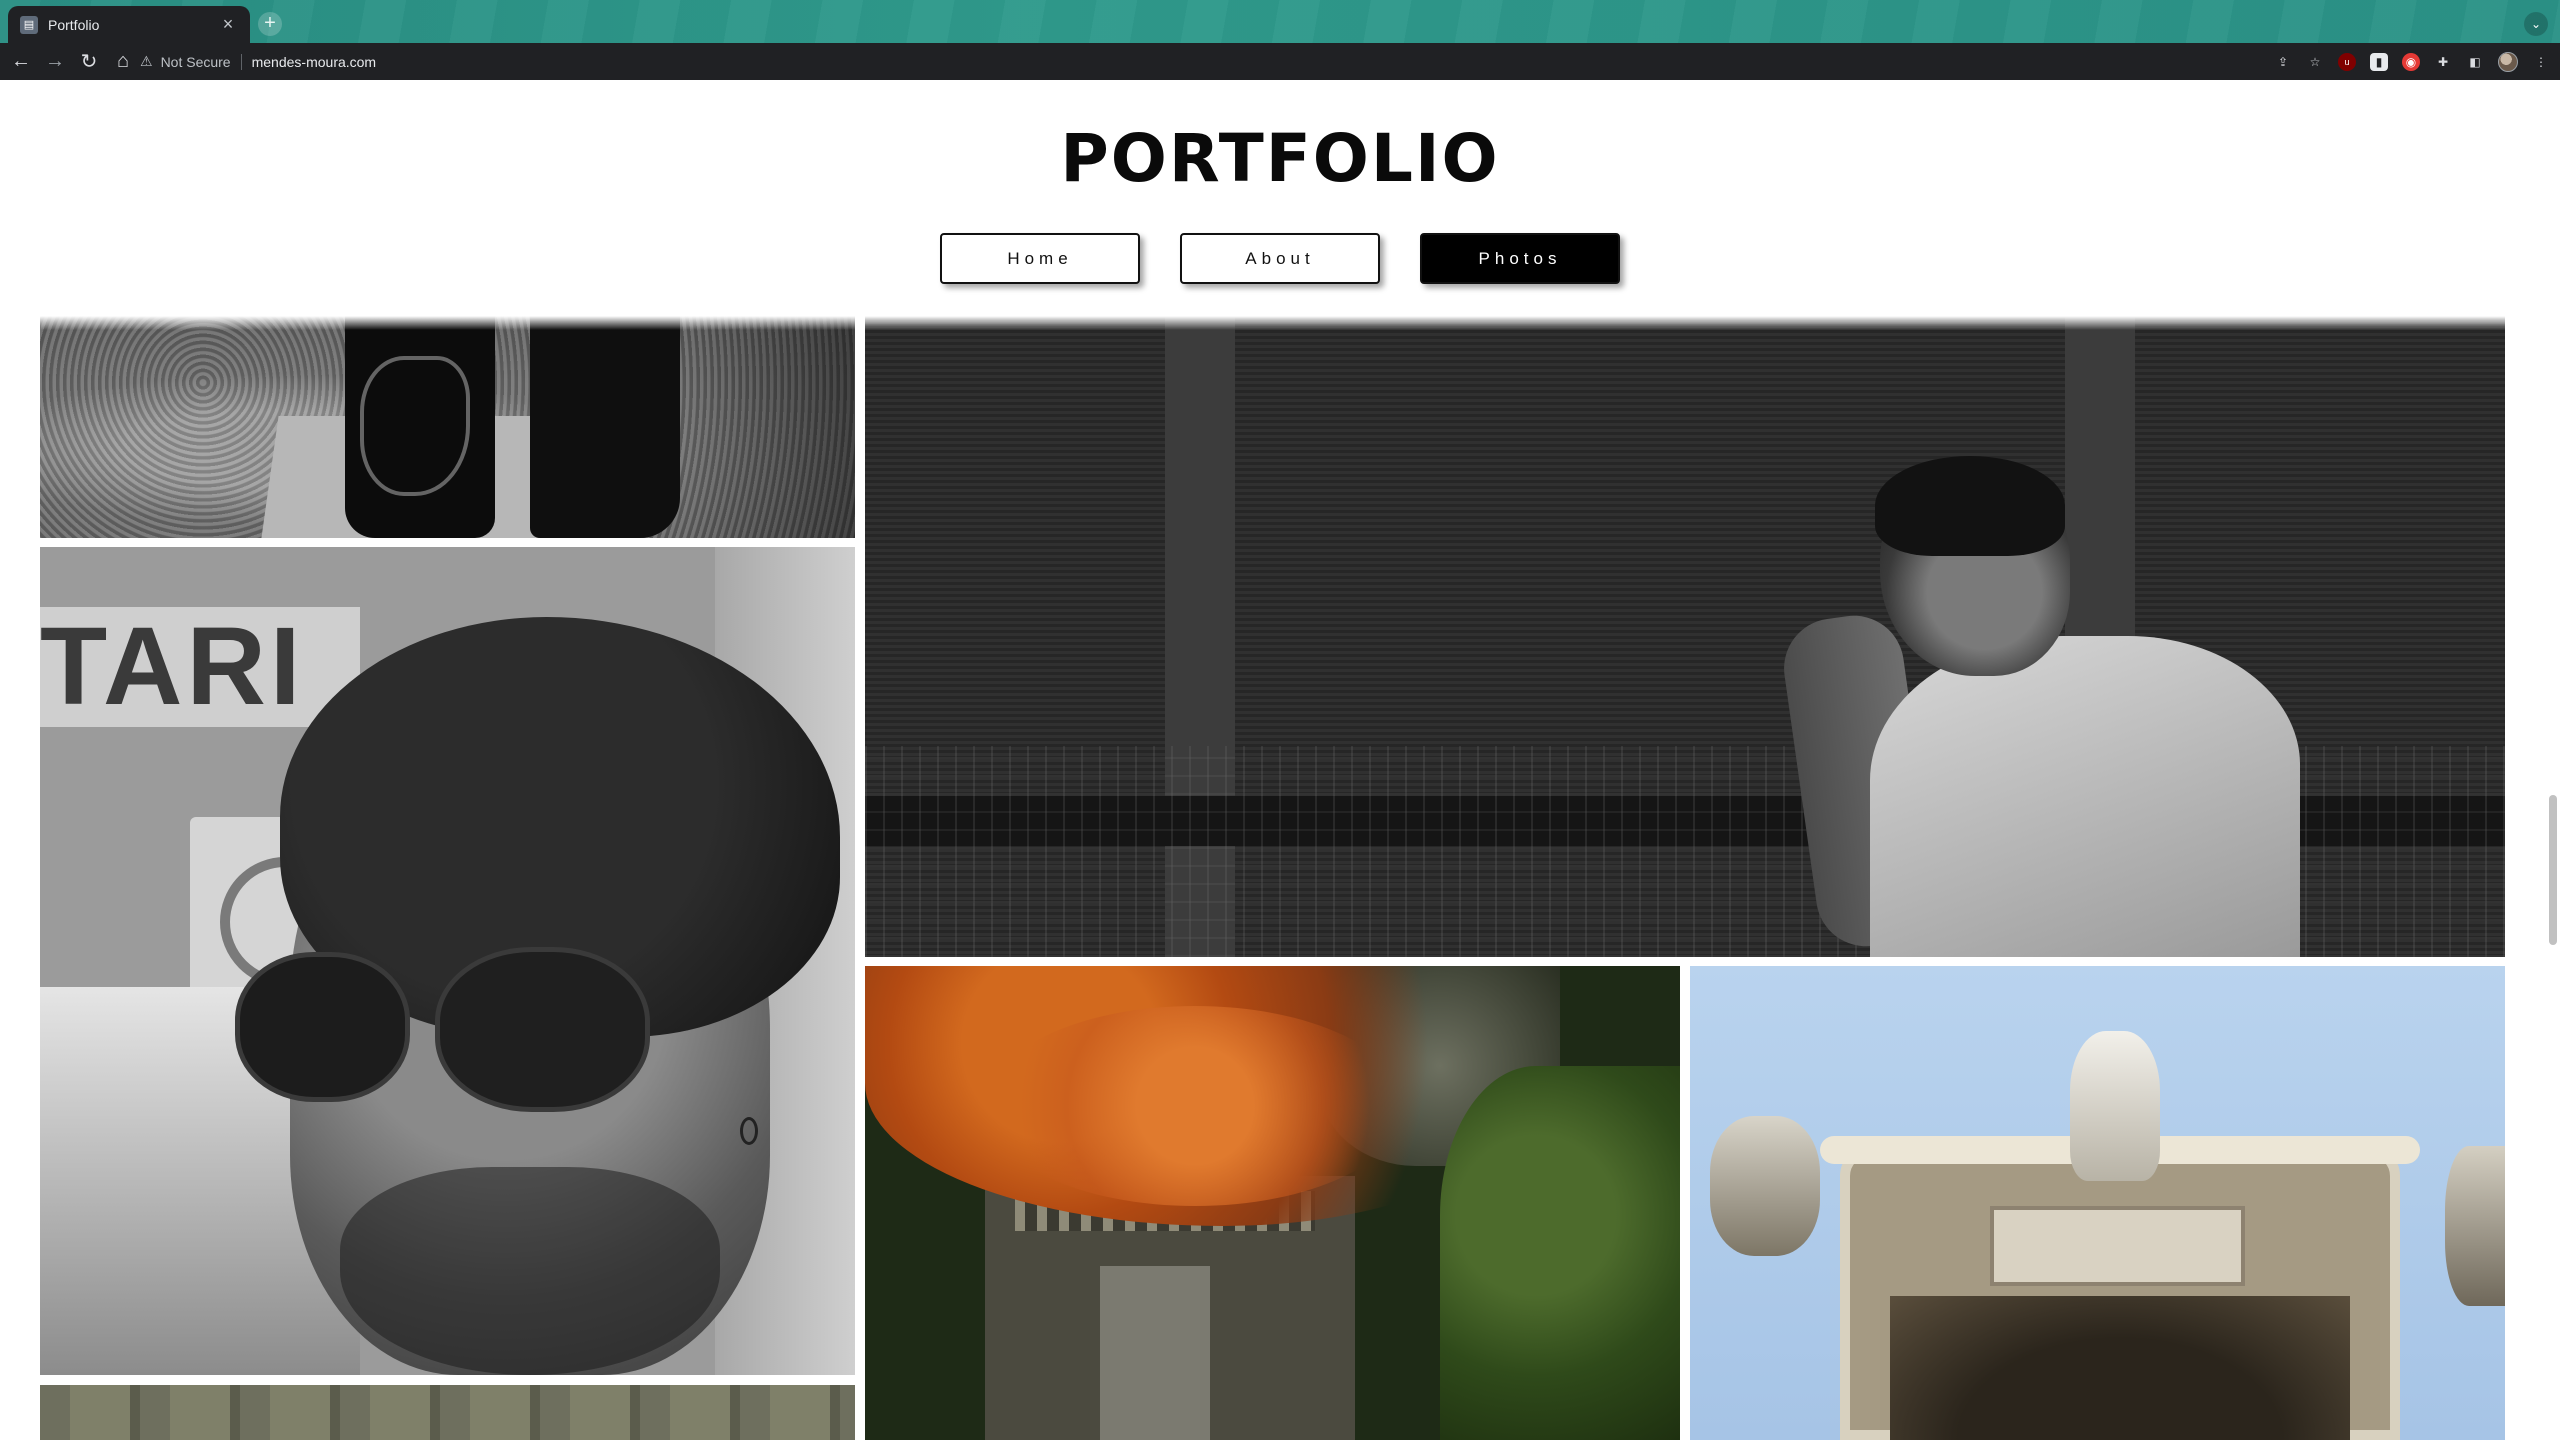 Image resolution: width=2560 pixels, height=1440 pixels. Describe the element at coordinates (2443, 62) in the screenshot. I see `extensions-puzzle-icon: ✚` at that location.